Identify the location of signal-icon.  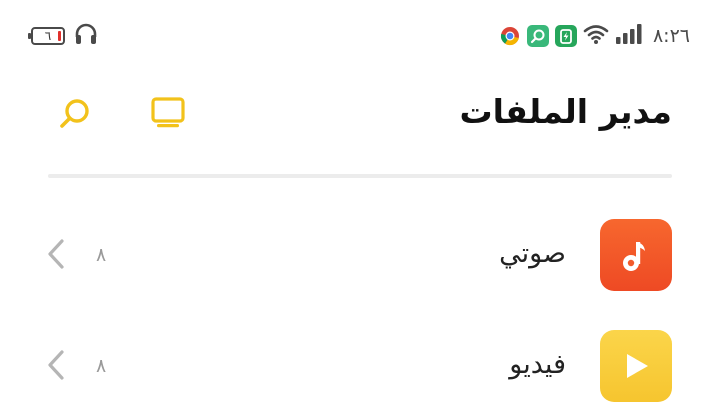
(629, 36).